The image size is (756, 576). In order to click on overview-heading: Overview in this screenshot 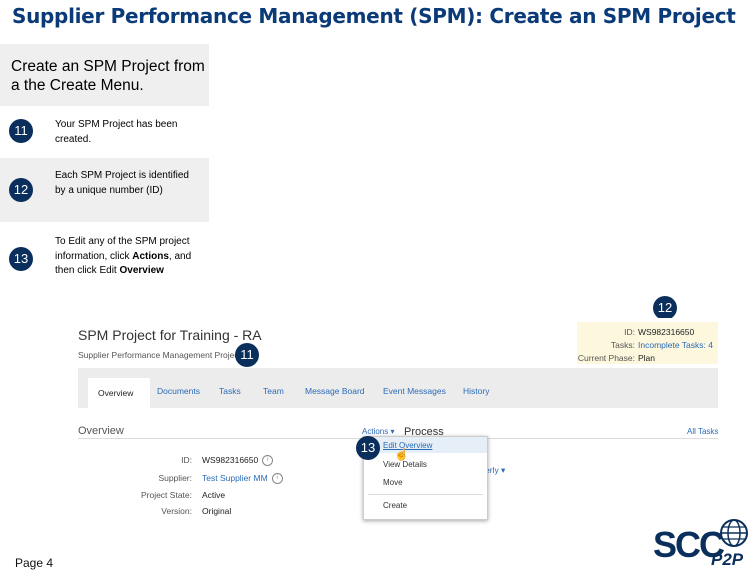, I will do `click(101, 431)`.